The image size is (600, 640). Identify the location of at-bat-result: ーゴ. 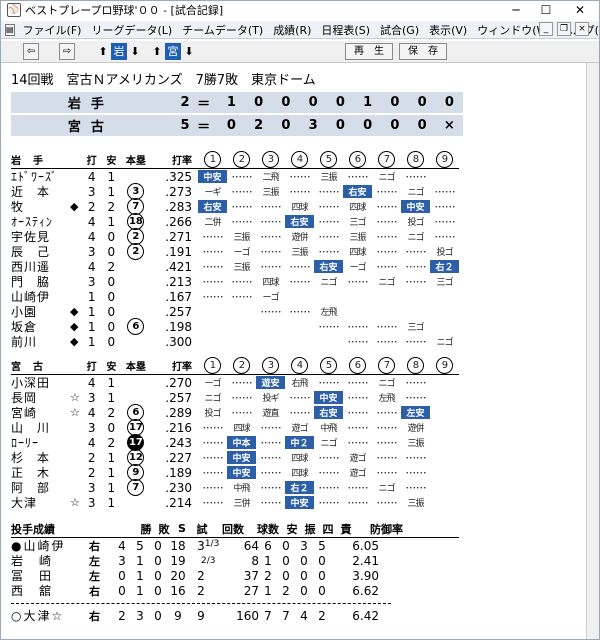
(270, 298).